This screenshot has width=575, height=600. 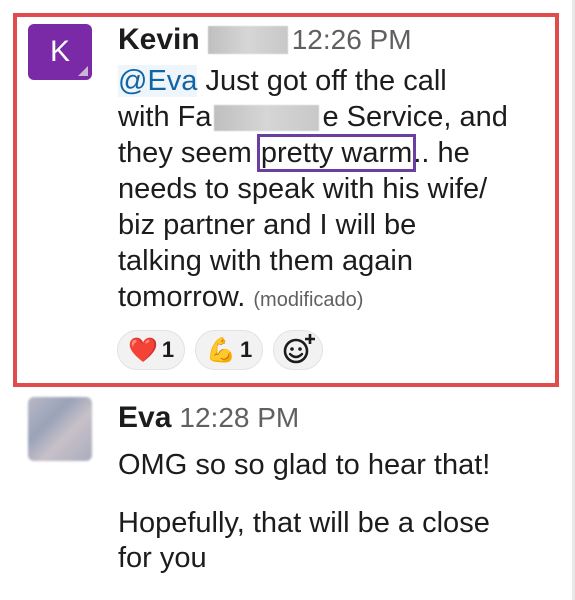 What do you see at coordinates (441, 153) in the screenshot?
I see `message-text: .. he` at bounding box center [441, 153].